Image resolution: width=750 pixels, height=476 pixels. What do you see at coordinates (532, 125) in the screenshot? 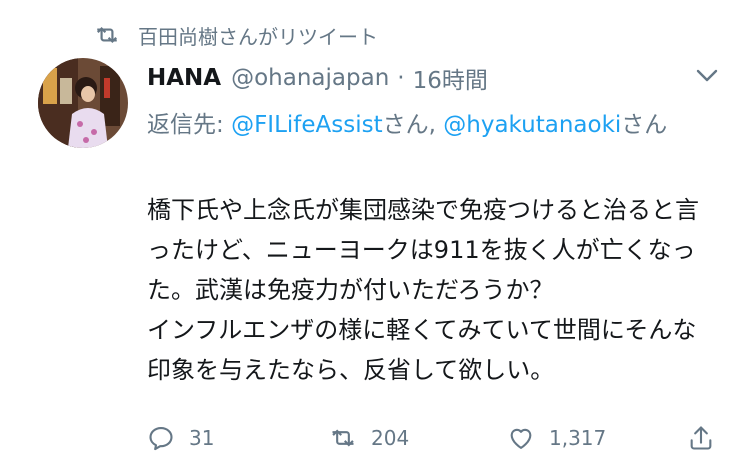
I see `mention-link: @hyakutanaoki` at bounding box center [532, 125].